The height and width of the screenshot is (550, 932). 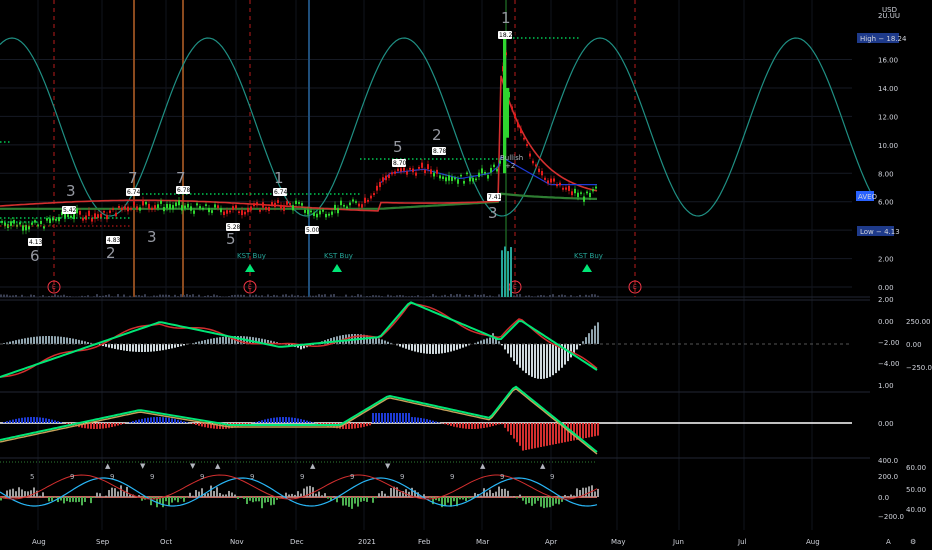 What do you see at coordinates (913, 542) in the screenshot?
I see `settings-gear-icon: ⚙` at bounding box center [913, 542].